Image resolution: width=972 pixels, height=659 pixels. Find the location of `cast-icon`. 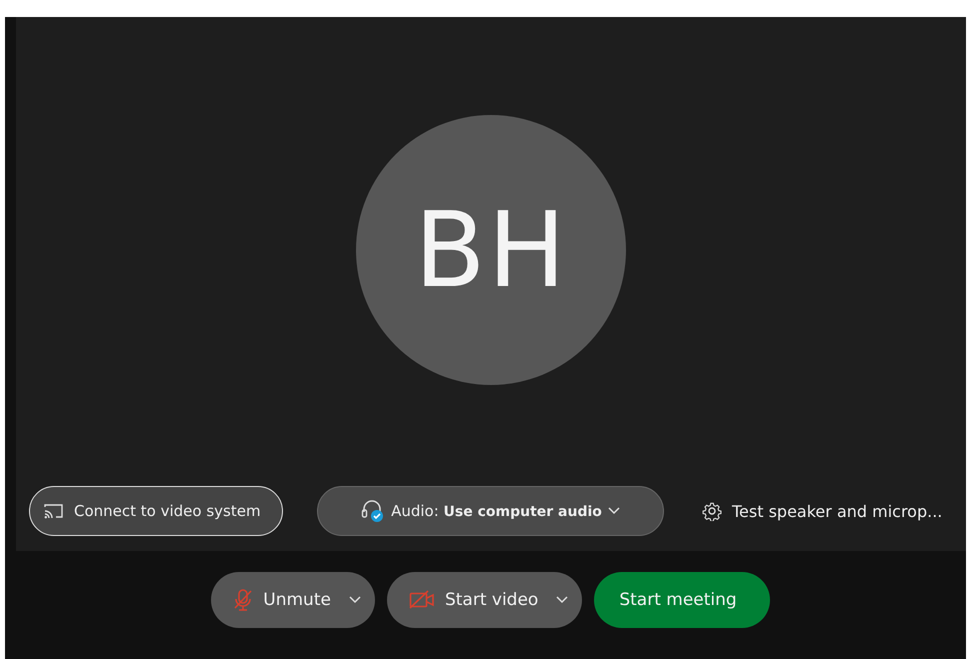

cast-icon is located at coordinates (54, 511).